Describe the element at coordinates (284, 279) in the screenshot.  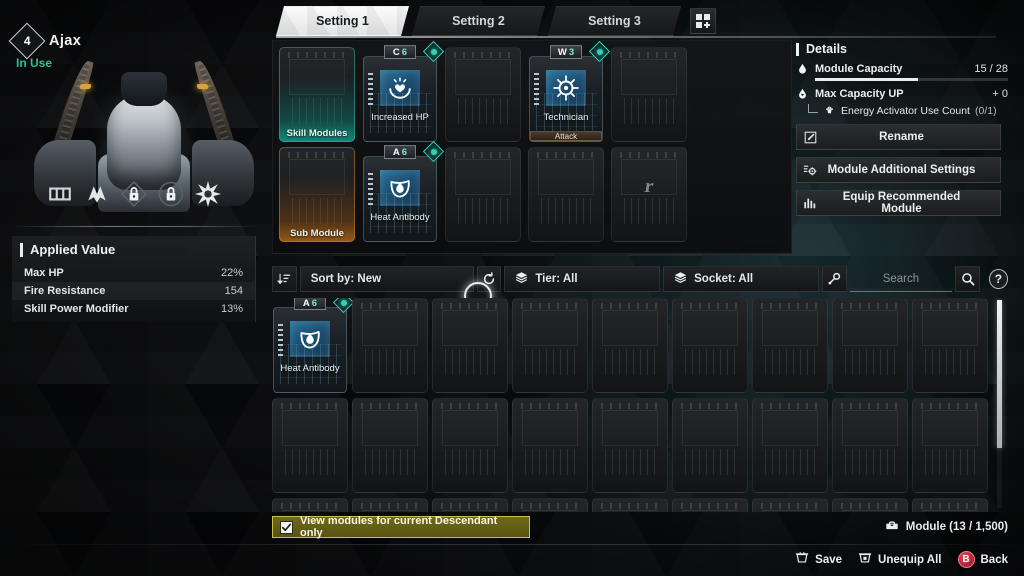
I see `sort-descending-icon` at that location.